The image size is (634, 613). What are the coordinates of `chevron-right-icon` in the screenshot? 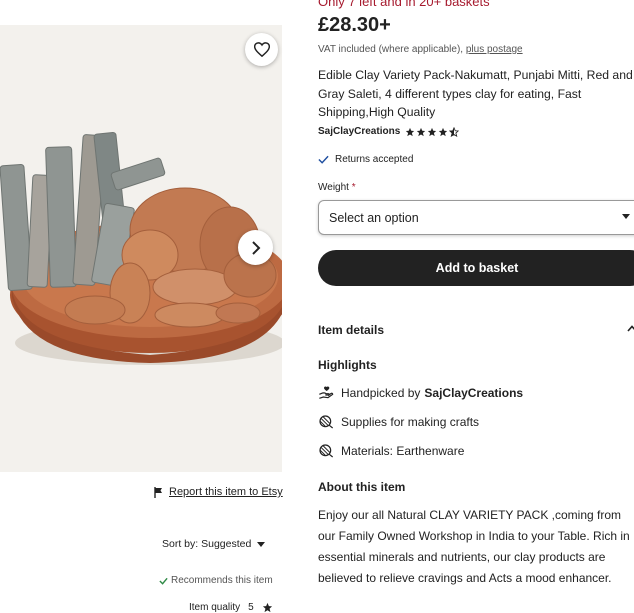 It's located at (255, 247).